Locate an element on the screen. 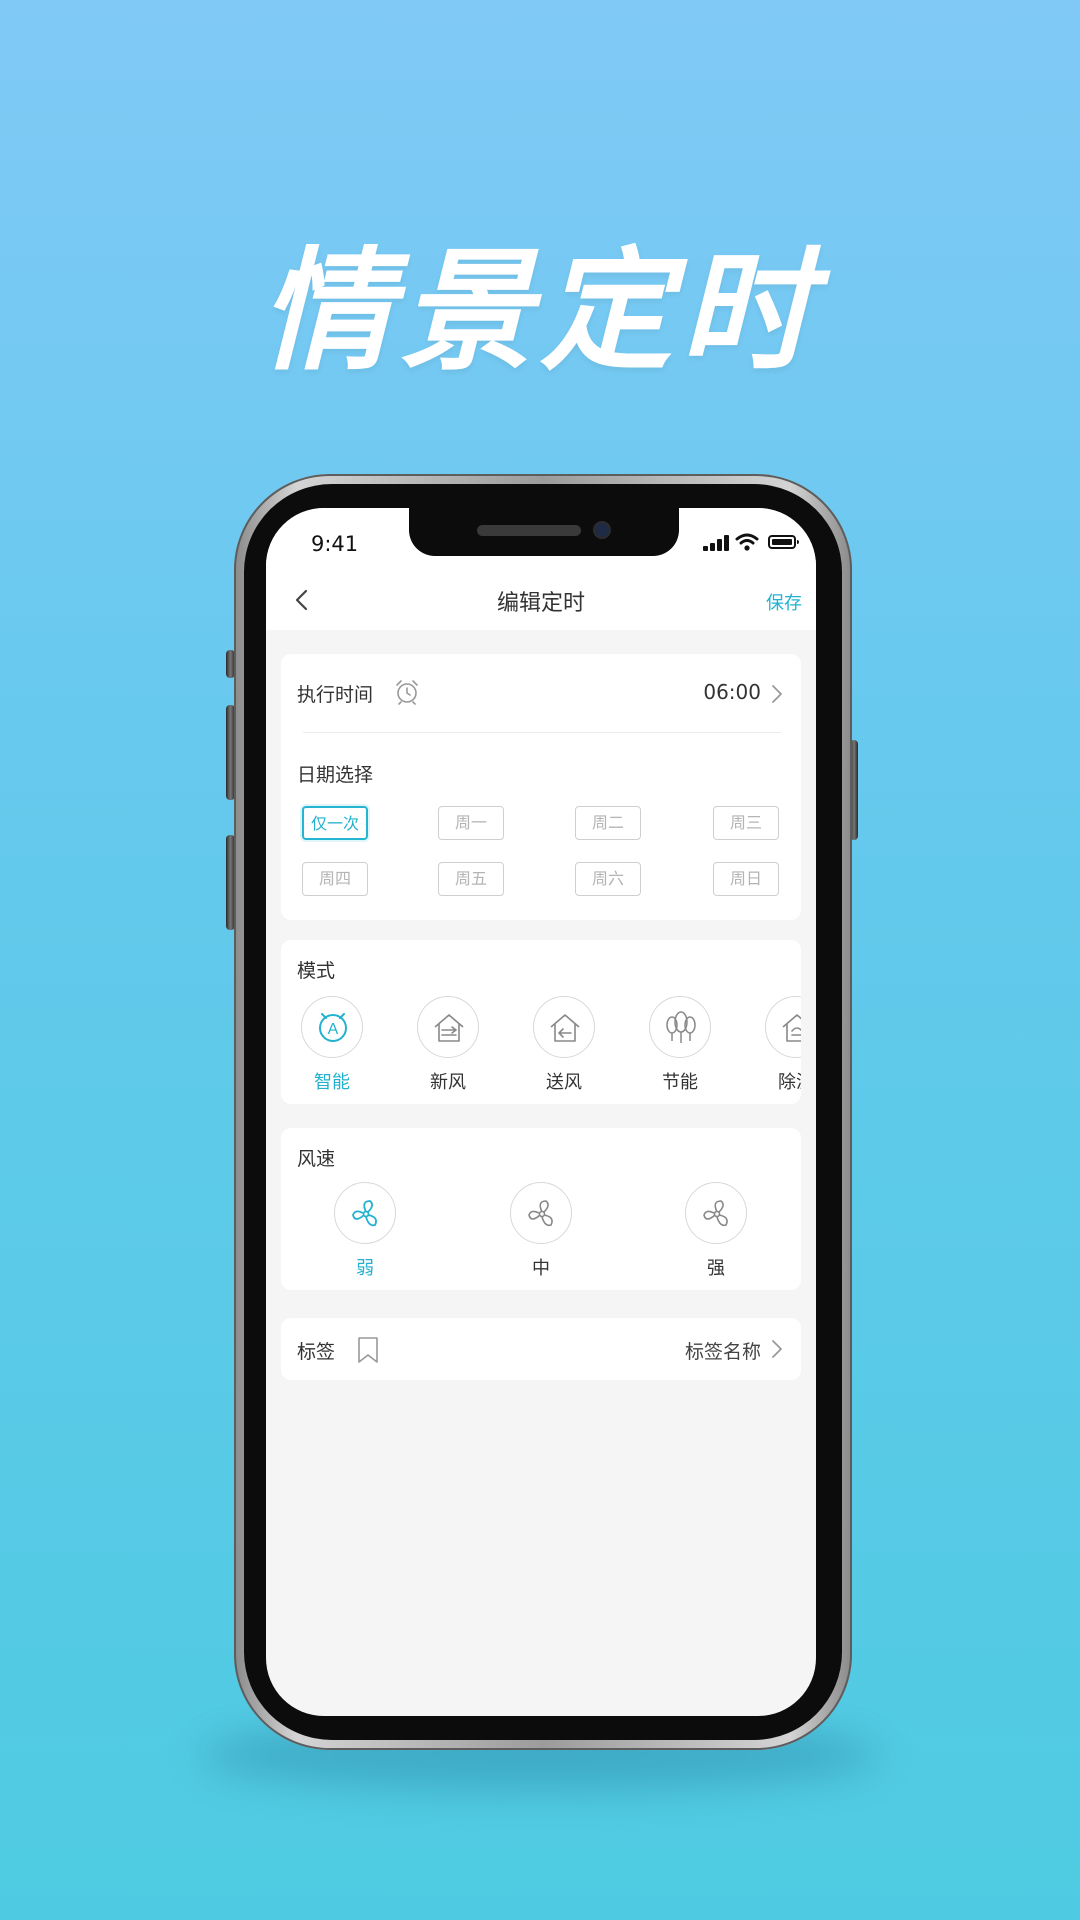 Image resolution: width=1080 pixels, height=1920 pixels. cellular-signal-icon is located at coordinates (716, 543).